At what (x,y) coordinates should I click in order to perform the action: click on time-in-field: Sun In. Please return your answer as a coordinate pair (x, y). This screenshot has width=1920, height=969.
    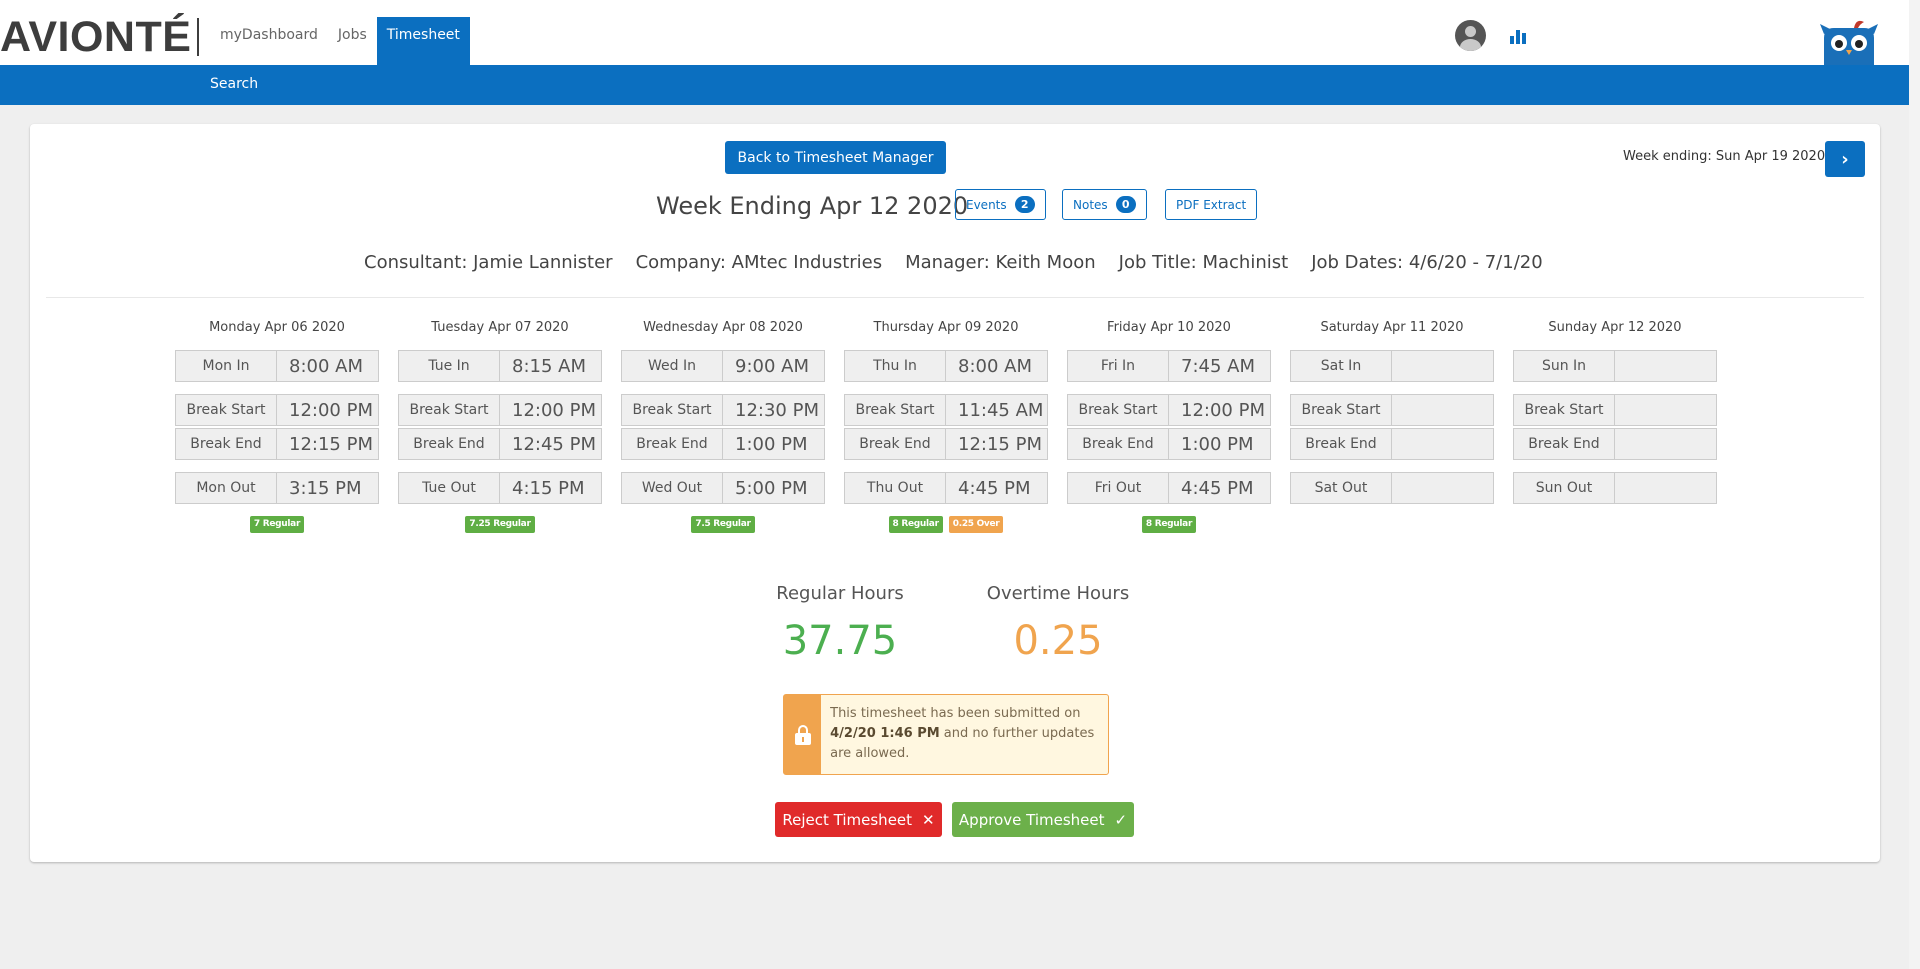
    Looking at the image, I should click on (1615, 366).